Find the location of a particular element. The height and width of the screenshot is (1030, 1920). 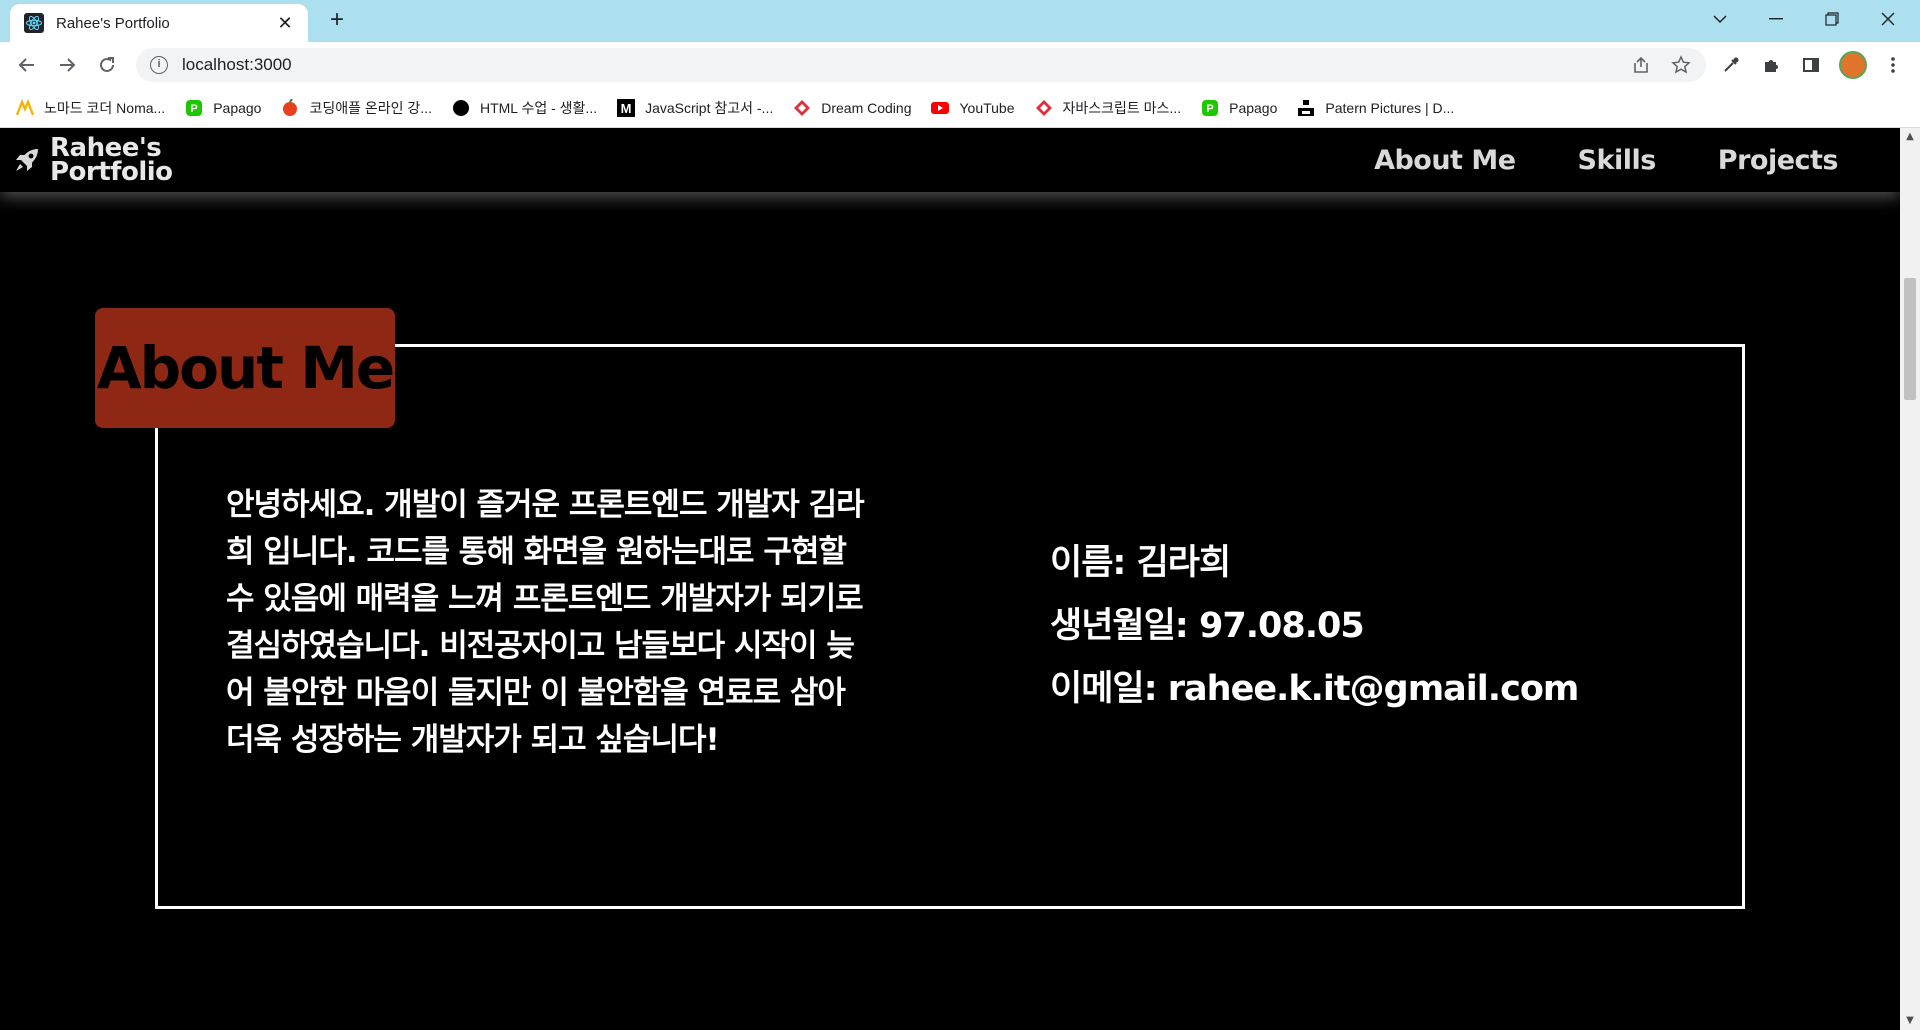

scroll-up-arrow-icon: ▲ is located at coordinates (1910, 137).